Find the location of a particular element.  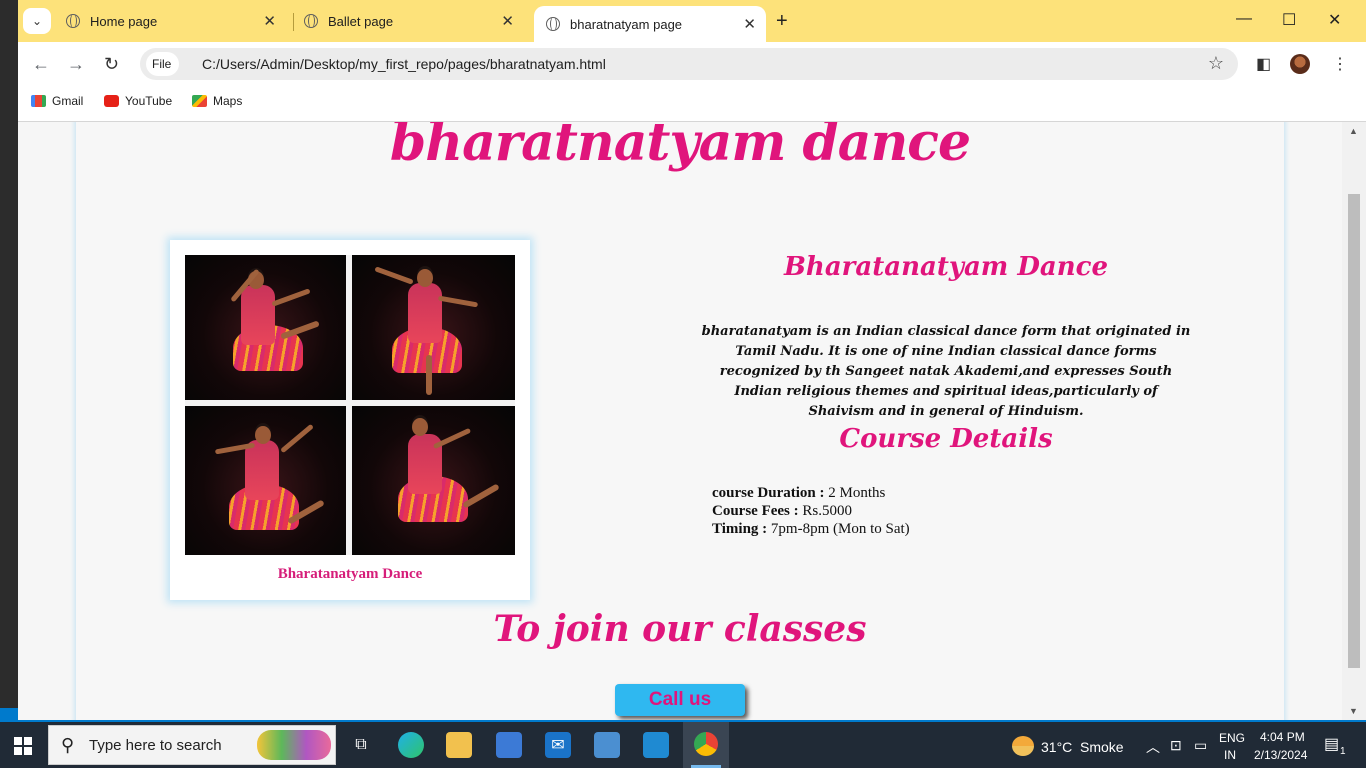

bookmark-gmail: Gmail is located at coordinates (57, 101).